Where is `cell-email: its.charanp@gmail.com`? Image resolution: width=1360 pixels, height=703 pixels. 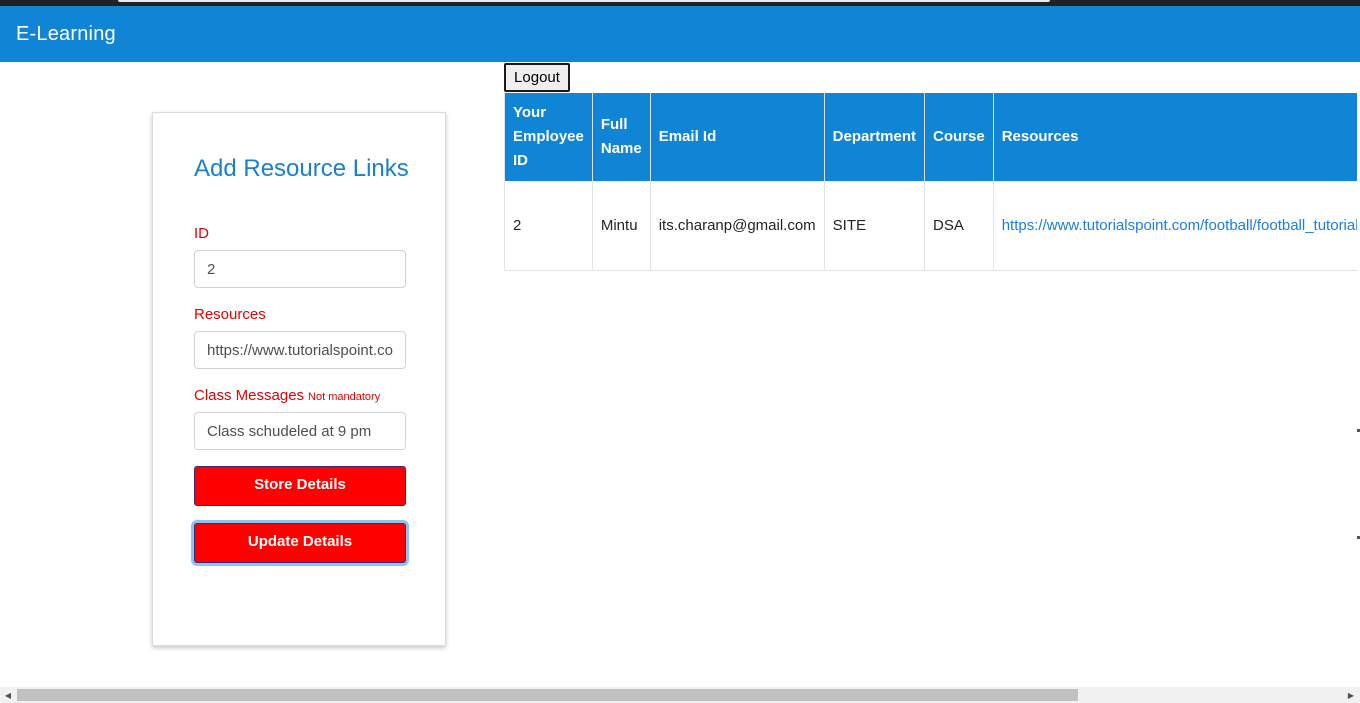
cell-email: its.charanp@gmail.com is located at coordinates (737, 226).